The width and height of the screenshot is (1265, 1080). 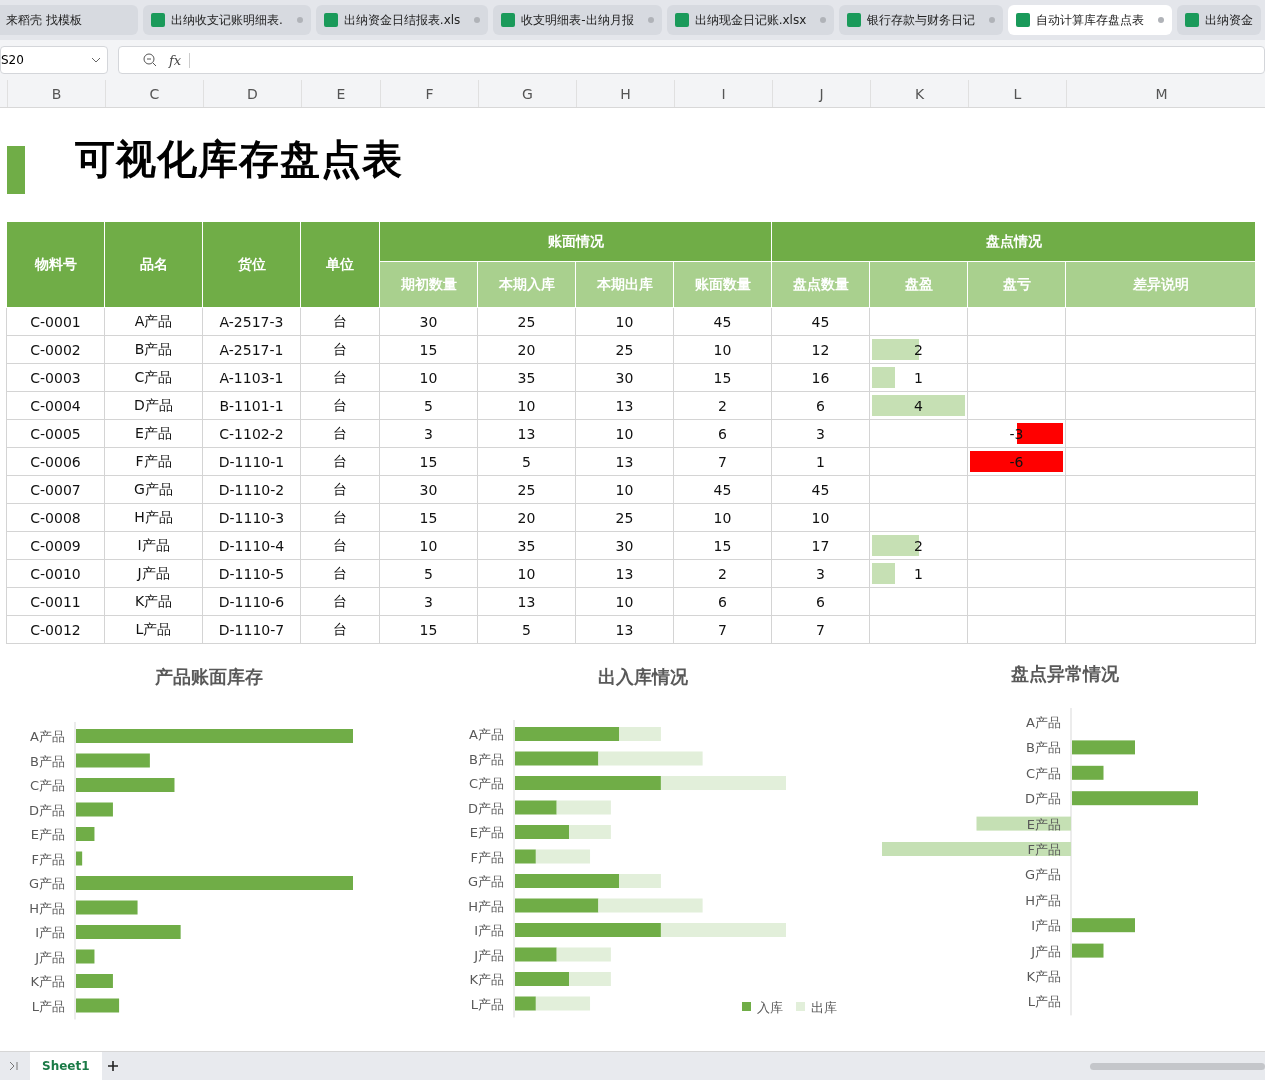 I want to click on chart-title: 产品账面库存, so click(x=209, y=676).